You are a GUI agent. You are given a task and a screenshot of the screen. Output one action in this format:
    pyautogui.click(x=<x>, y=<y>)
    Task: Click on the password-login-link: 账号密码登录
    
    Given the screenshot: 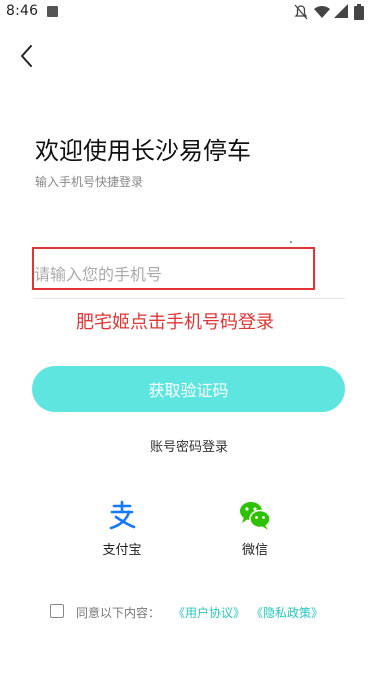 What is the action you would take?
    pyautogui.click(x=189, y=445)
    